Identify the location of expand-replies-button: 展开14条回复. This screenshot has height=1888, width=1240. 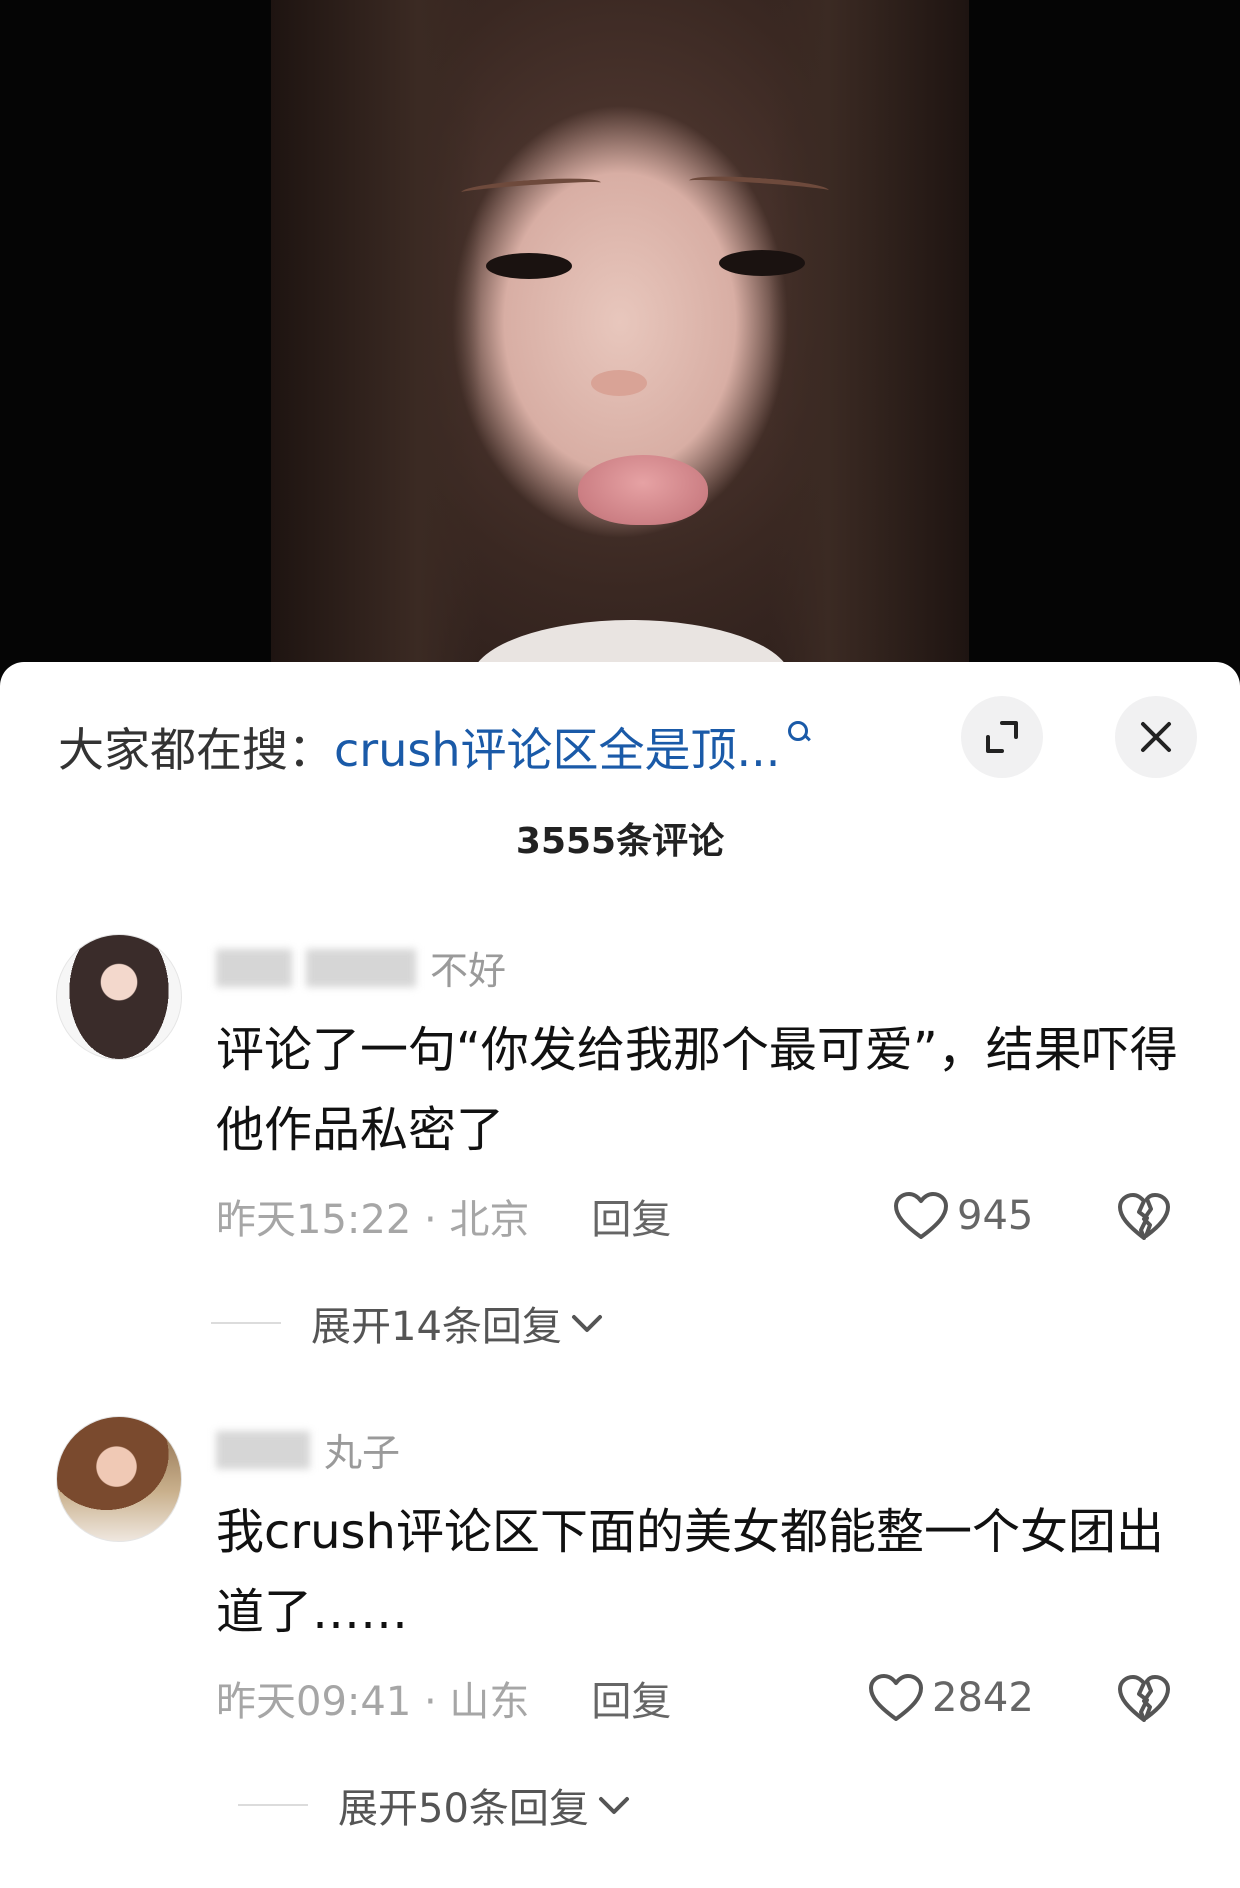
(407, 1323).